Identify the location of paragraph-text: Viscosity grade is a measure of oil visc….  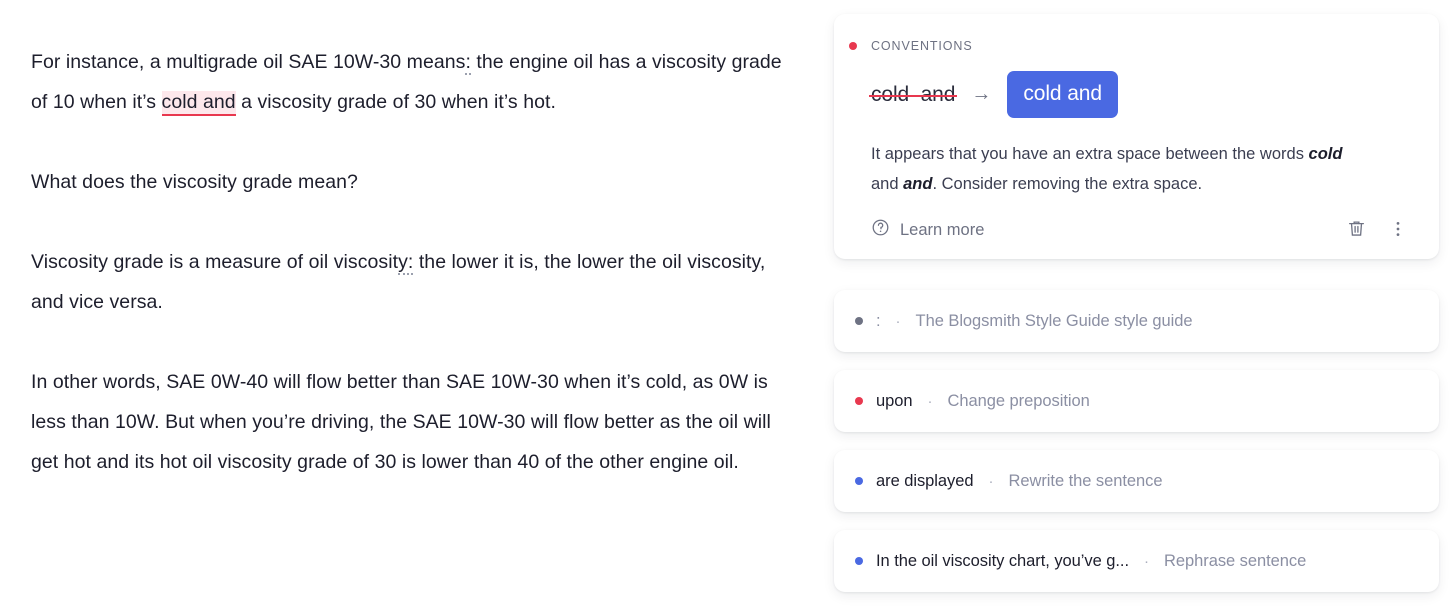
(215, 262).